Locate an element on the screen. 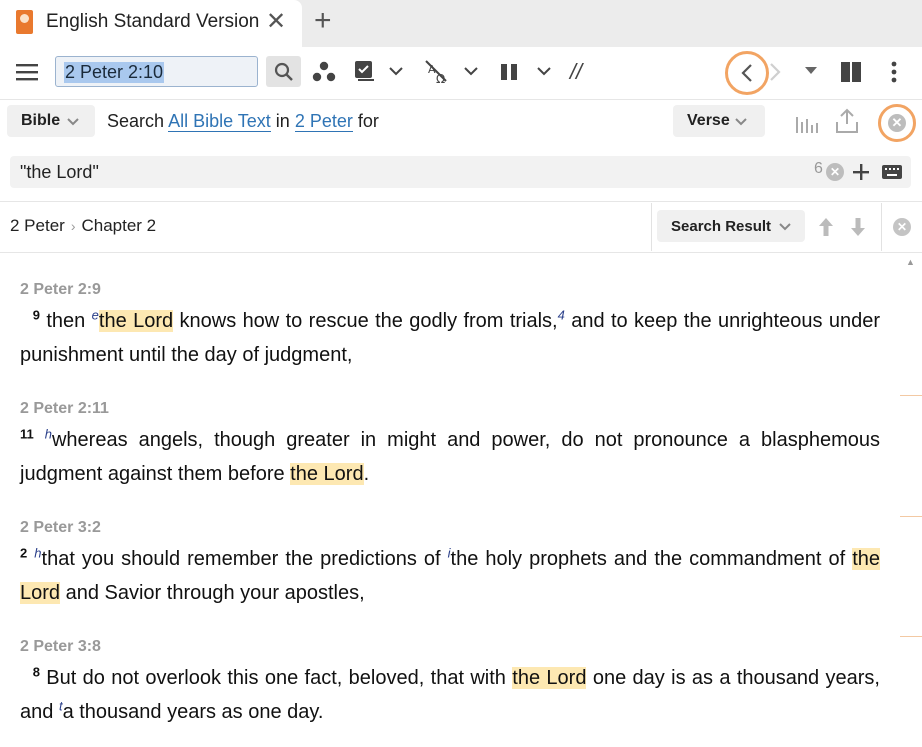 Image resolution: width=922 pixels, height=747 pixels. verse-number: 9 is located at coordinates (36, 315).